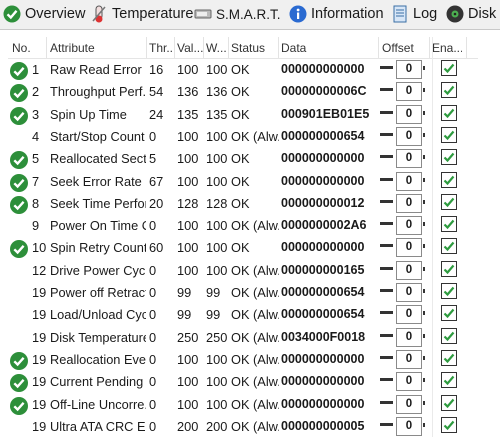 This screenshot has height=437, width=500. I want to click on tab-log: Log, so click(414, 14).